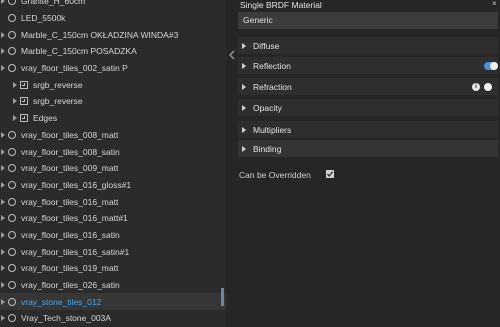  What do you see at coordinates (113, 151) in the screenshot?
I see `tree-material-item: vray_floor_tiles_008_satin` at bounding box center [113, 151].